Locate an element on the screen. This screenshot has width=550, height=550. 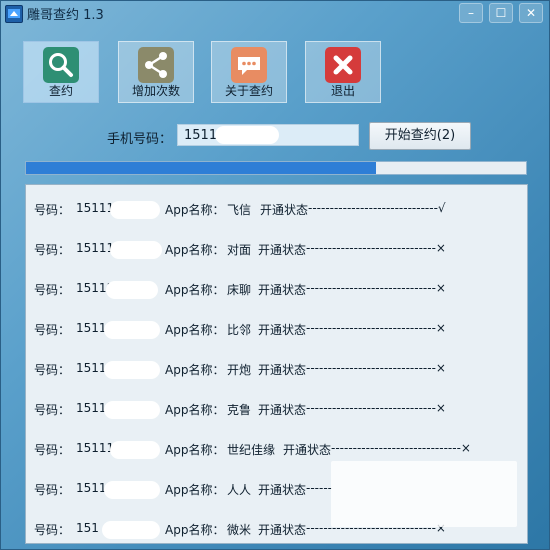
minimize-icon: – is located at coordinates (471, 13).